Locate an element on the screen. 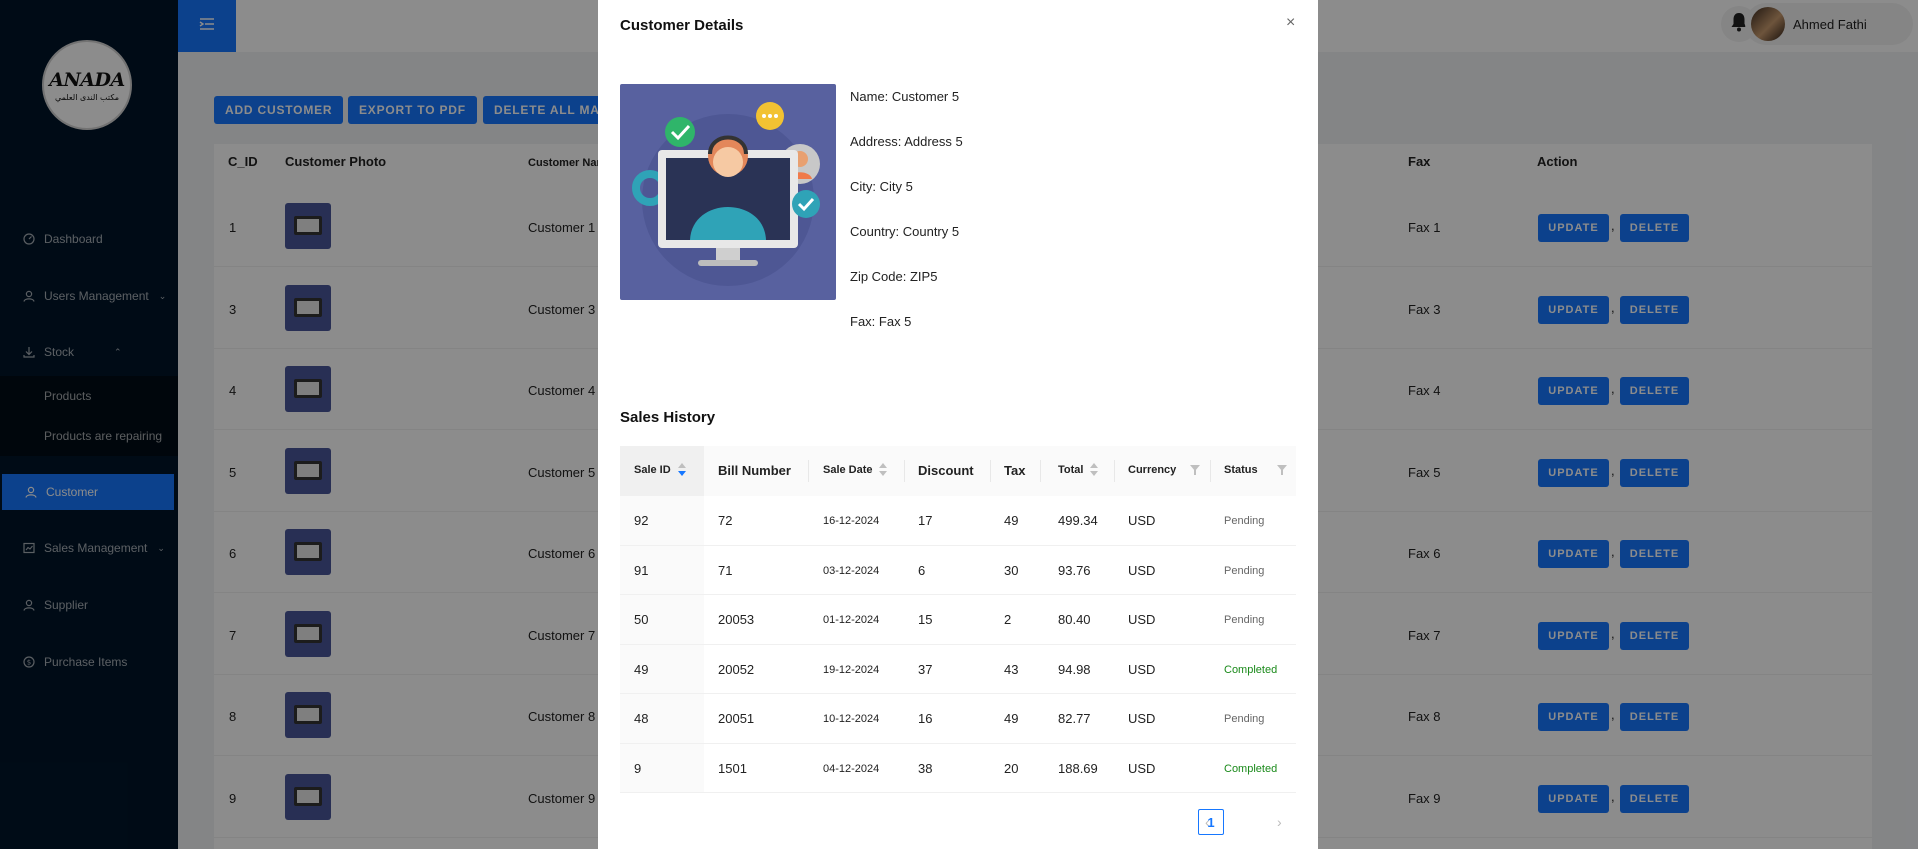 This screenshot has height=849, width=1918. discount: 15 is located at coordinates (925, 619).